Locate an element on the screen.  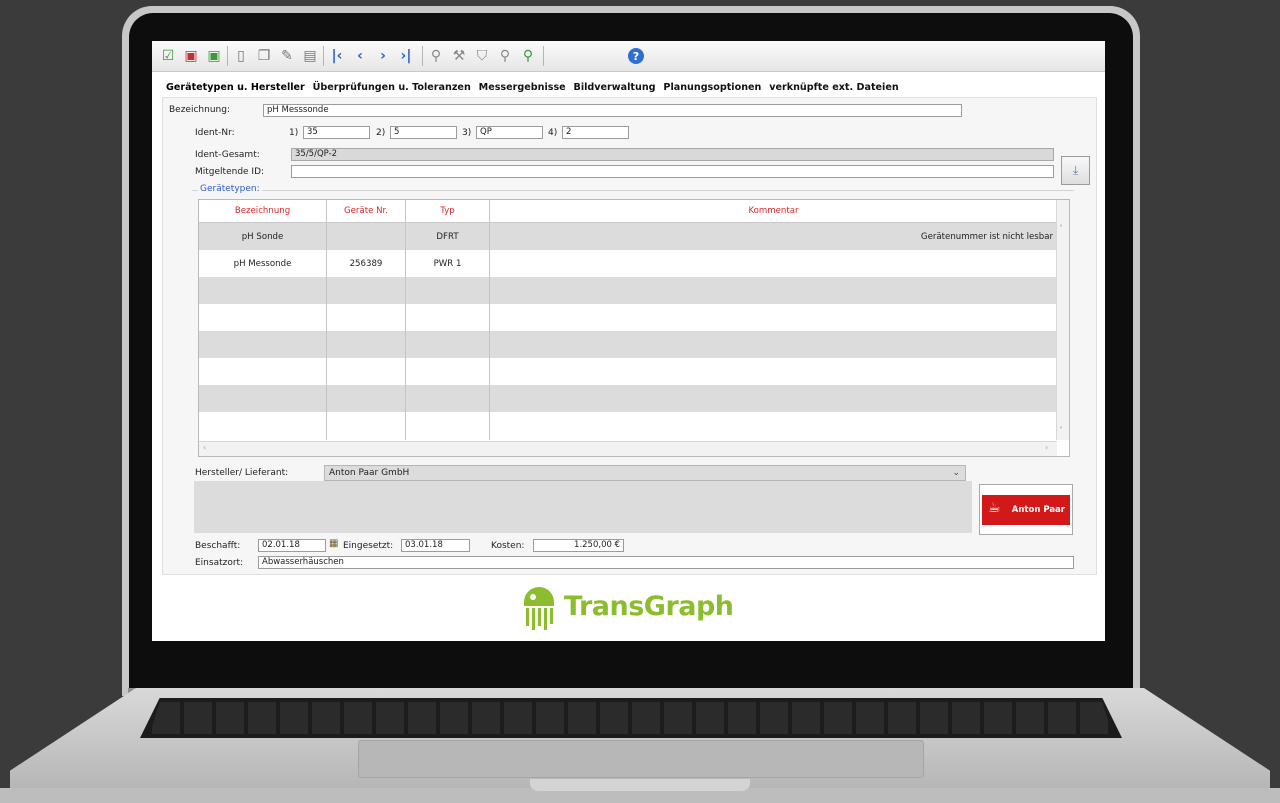
ident-gesamt-field: 35/5/QP-2 is located at coordinates (672, 154).